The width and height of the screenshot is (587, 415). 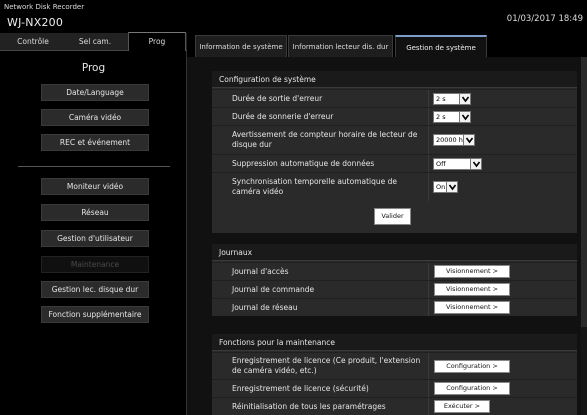 What do you see at coordinates (241, 46) in the screenshot?
I see `tab-information-systeme: Information de système` at bounding box center [241, 46].